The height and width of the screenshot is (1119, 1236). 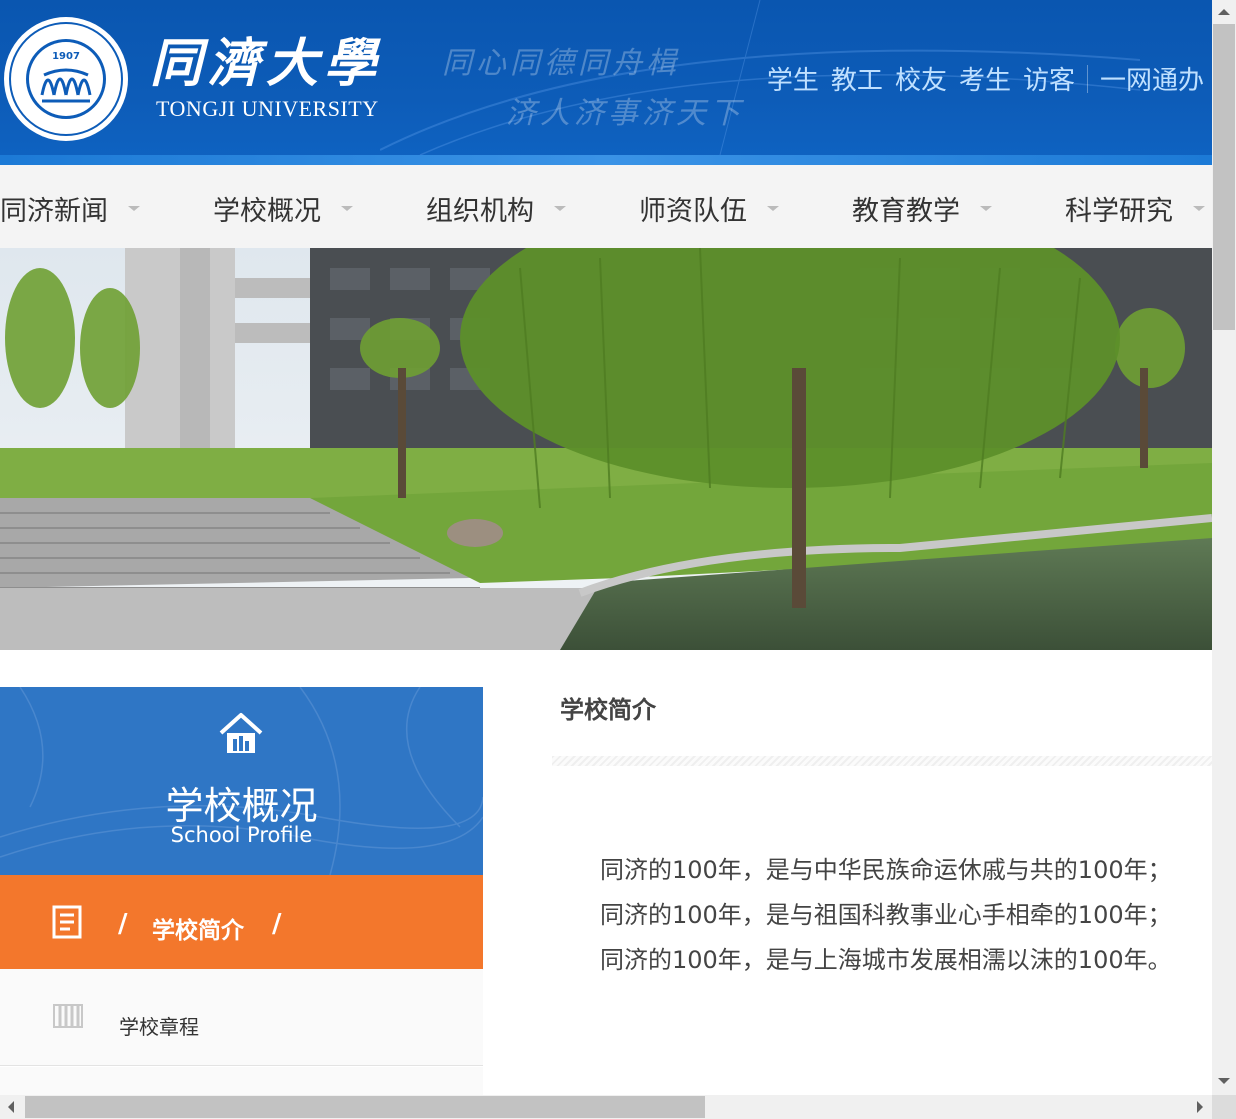 I want to click on sidebar-item-charter: 学校章程, so click(x=241, y=1017).